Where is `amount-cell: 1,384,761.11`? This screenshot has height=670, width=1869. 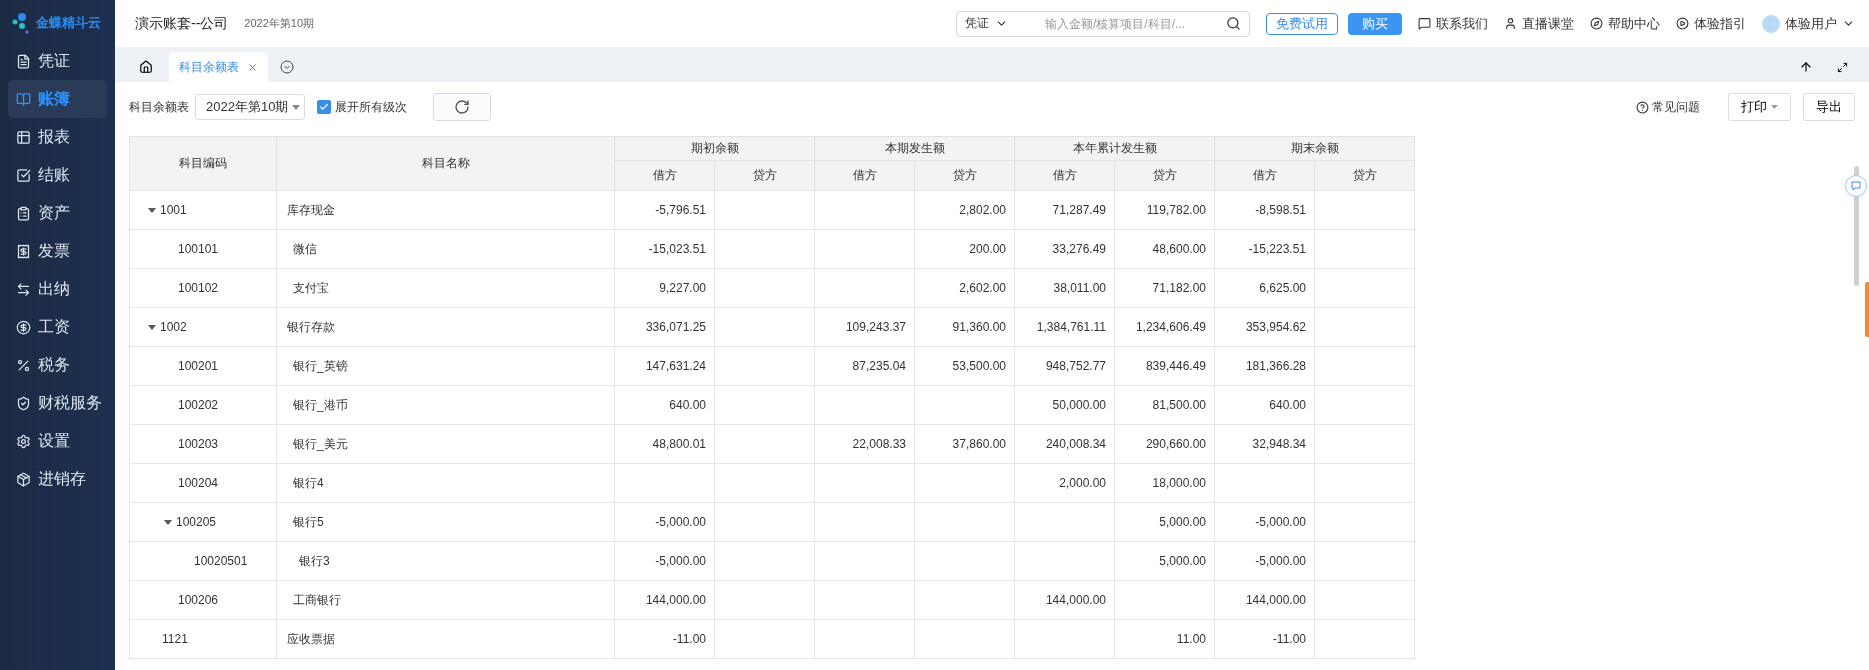
amount-cell: 1,384,761.11 is located at coordinates (1064, 327).